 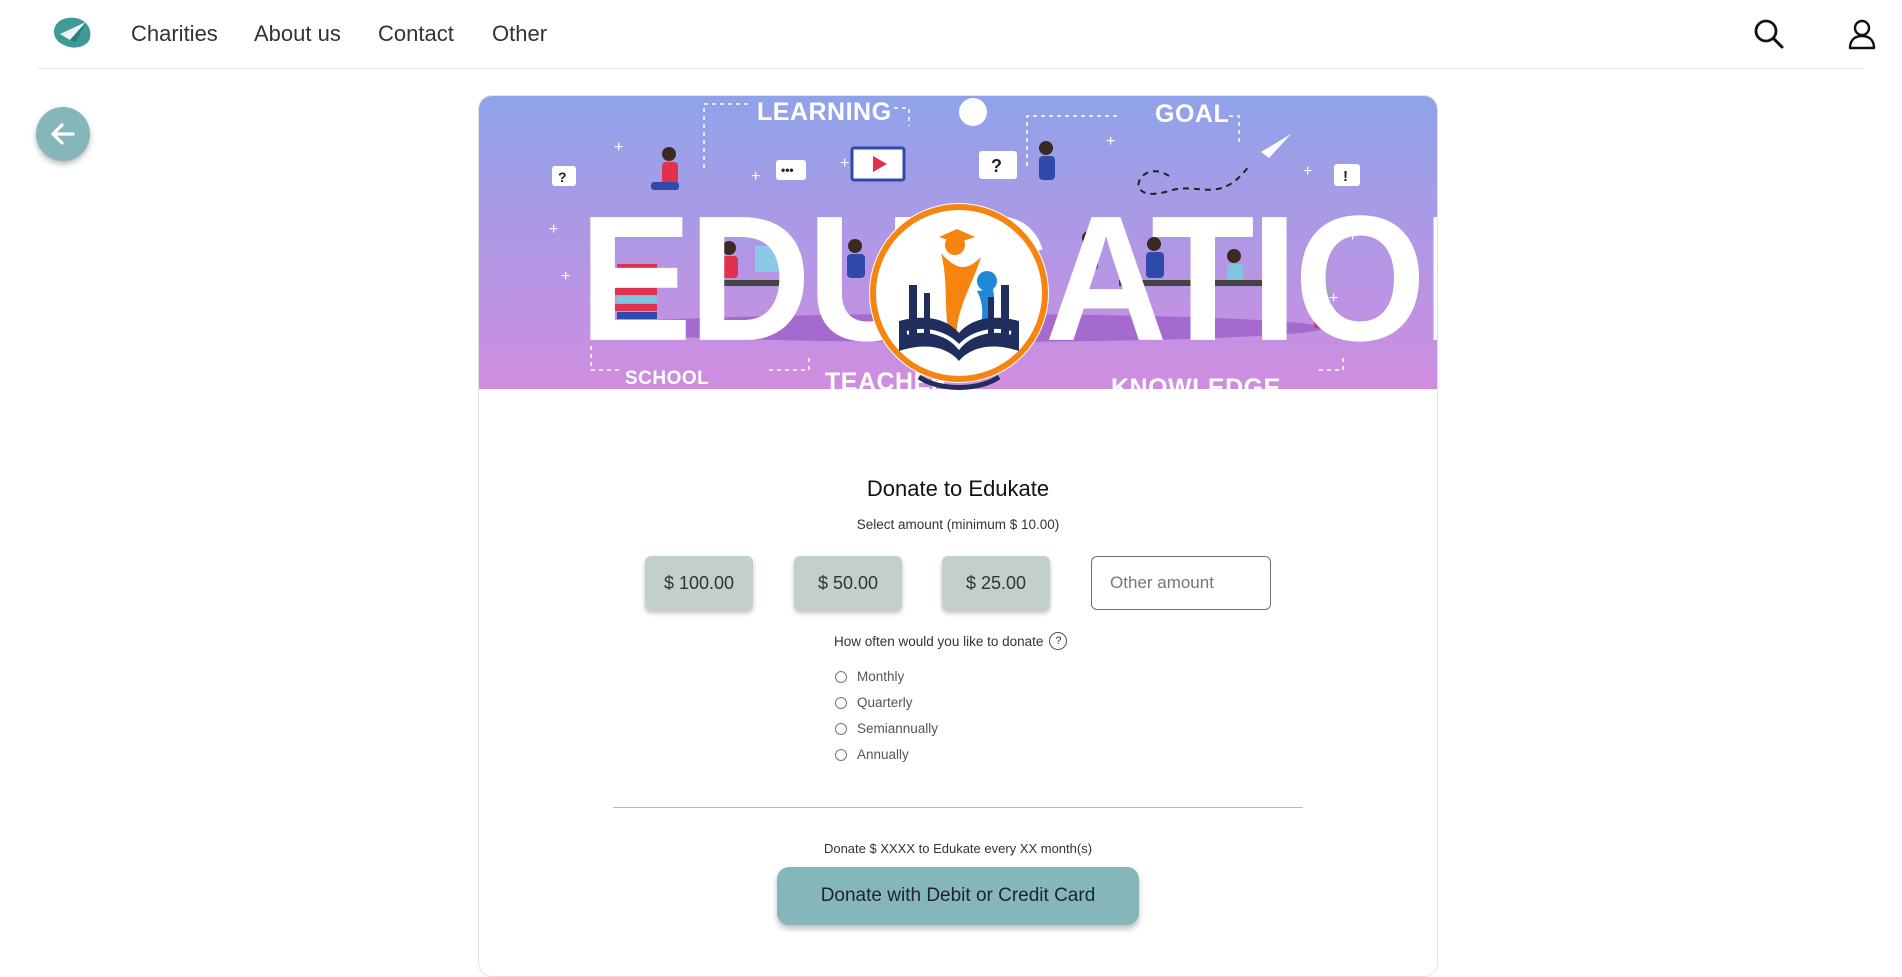 I want to click on back-button, so click(x=63, y=134).